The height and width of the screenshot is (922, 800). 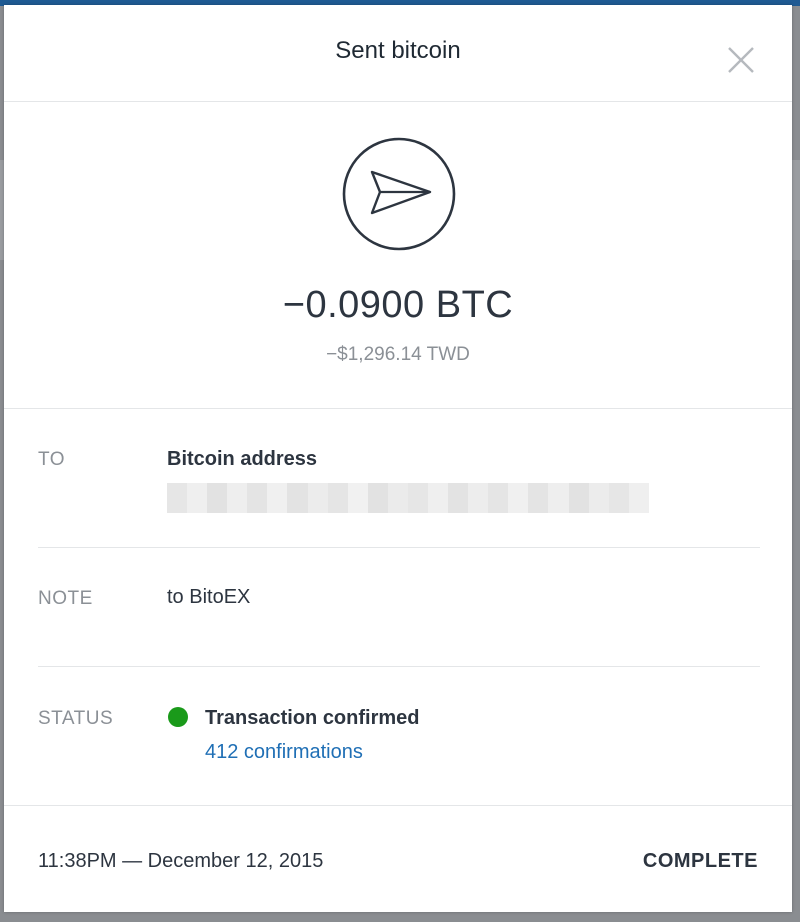 What do you see at coordinates (399, 194) in the screenshot?
I see `paper-plane-icon` at bounding box center [399, 194].